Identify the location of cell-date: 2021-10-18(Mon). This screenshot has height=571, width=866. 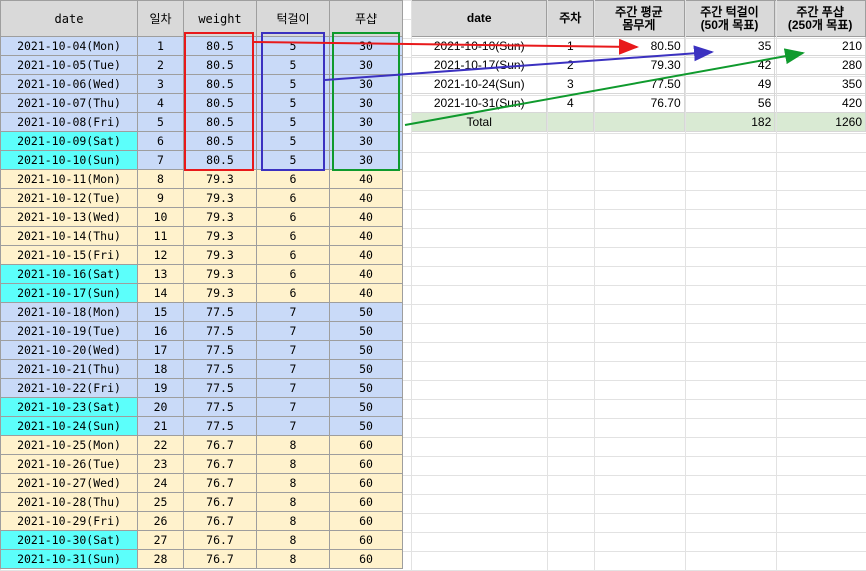
(69, 312).